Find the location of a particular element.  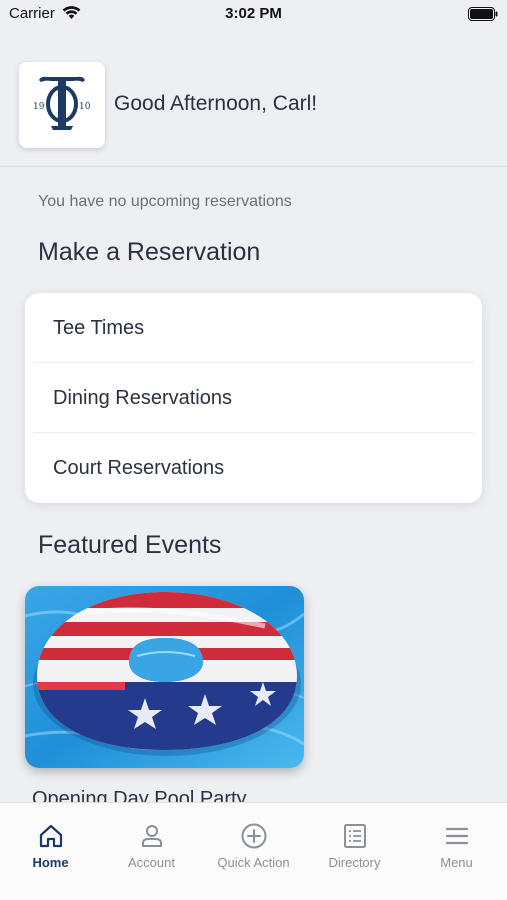

header: 19 10 Good Afternoon, Carl! is located at coordinates (253, 107).